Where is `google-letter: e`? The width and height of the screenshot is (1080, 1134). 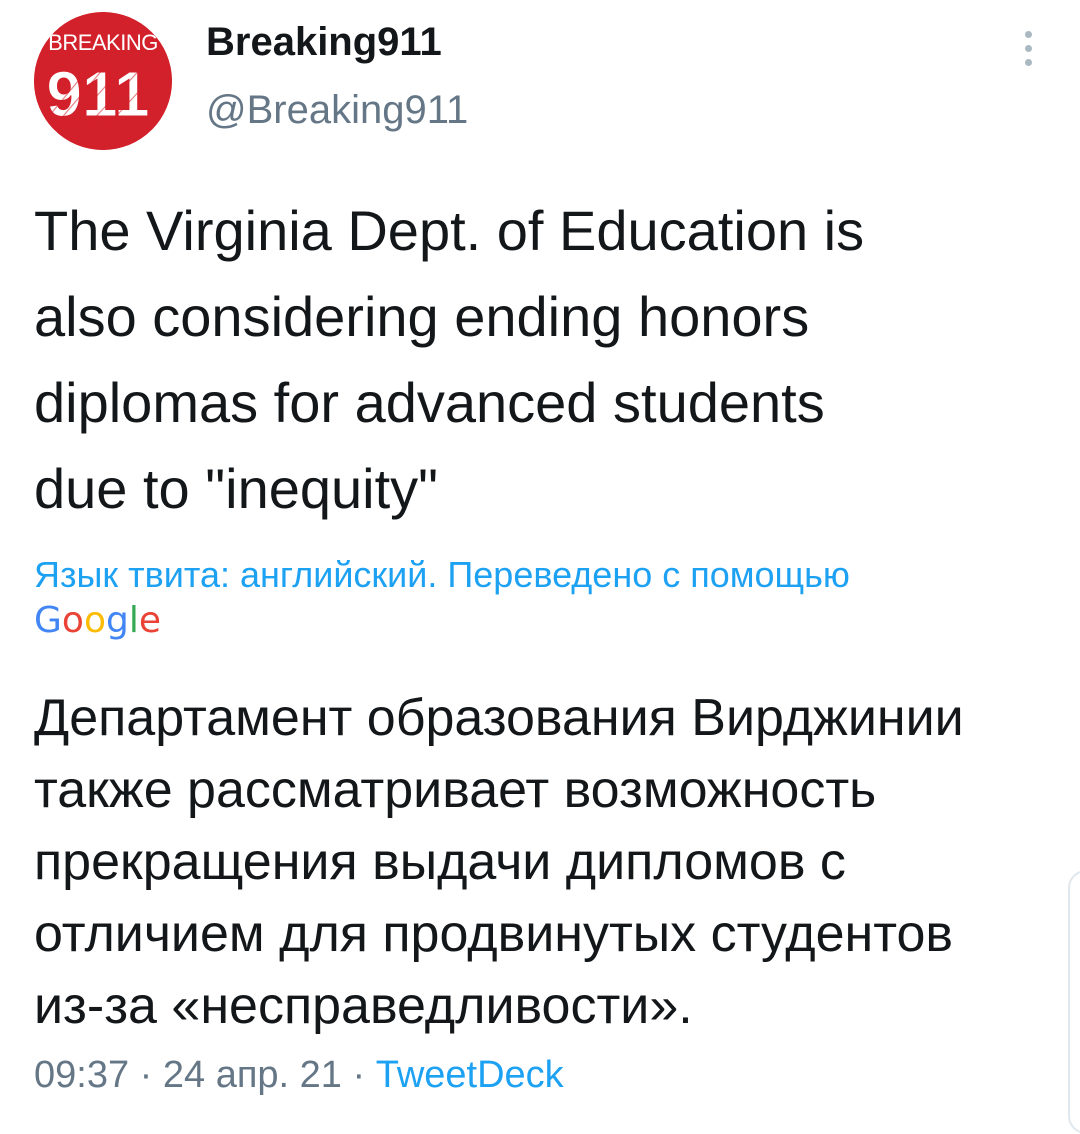 google-letter: e is located at coordinates (149, 620).